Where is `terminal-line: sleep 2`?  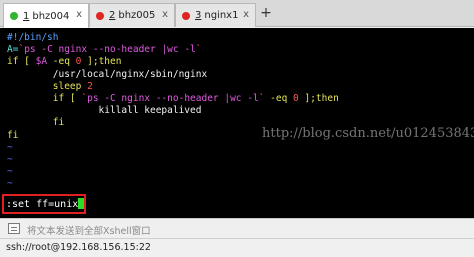 terminal-line: sleep 2 is located at coordinates (50, 87).